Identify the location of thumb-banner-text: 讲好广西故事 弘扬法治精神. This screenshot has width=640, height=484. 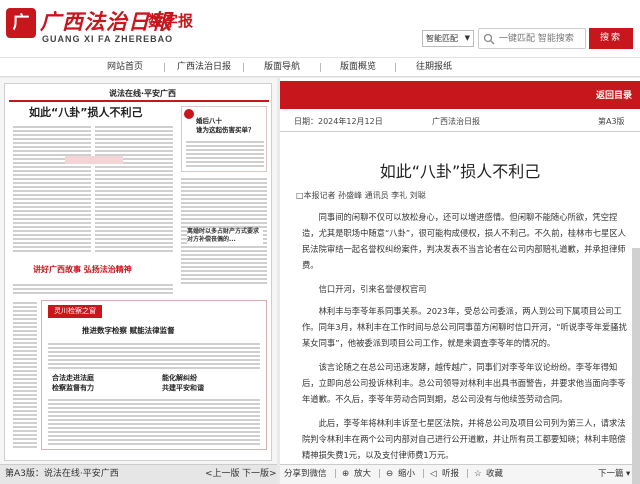
(82, 269).